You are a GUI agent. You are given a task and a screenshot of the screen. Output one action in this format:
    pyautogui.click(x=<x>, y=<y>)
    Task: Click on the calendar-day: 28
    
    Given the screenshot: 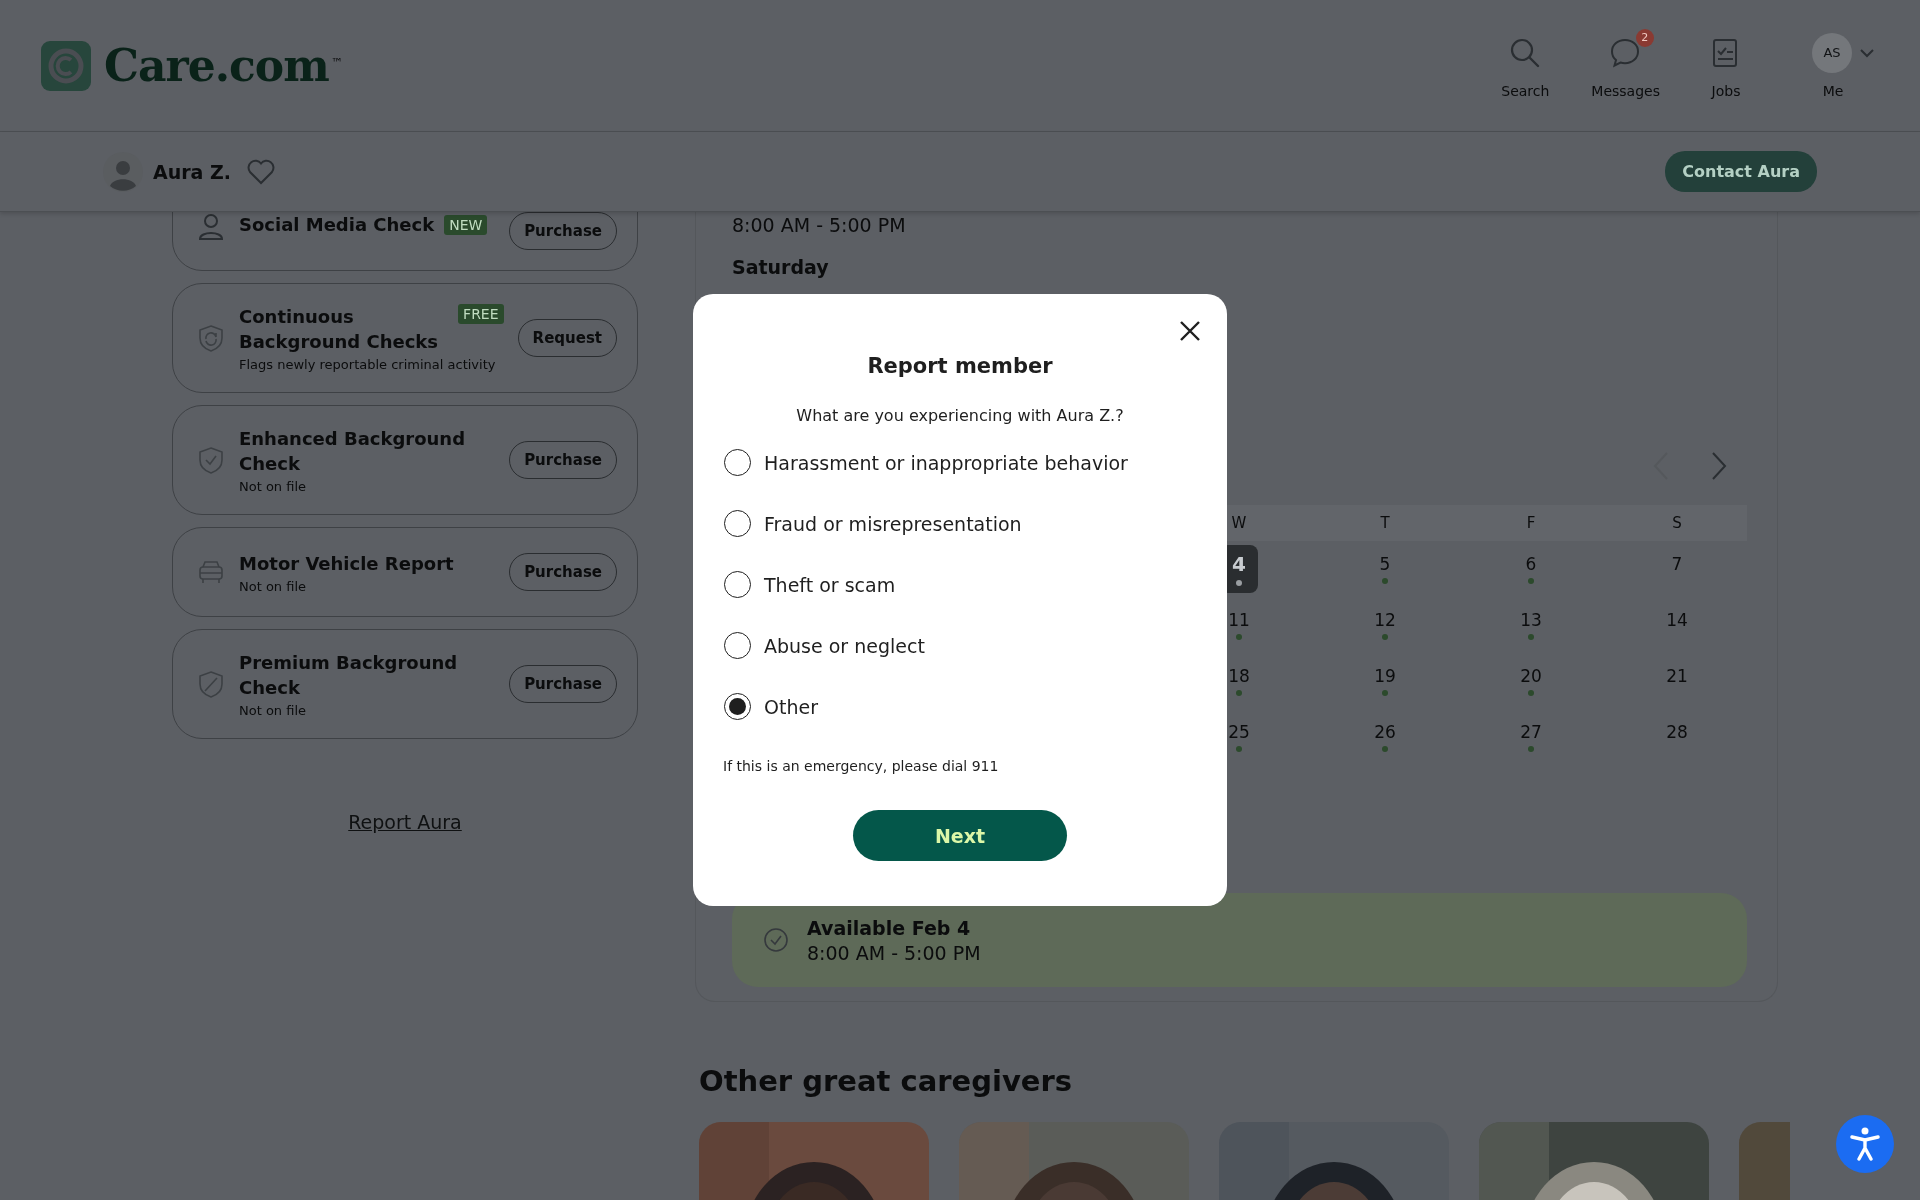 What is the action you would take?
    pyautogui.click(x=1677, y=737)
    